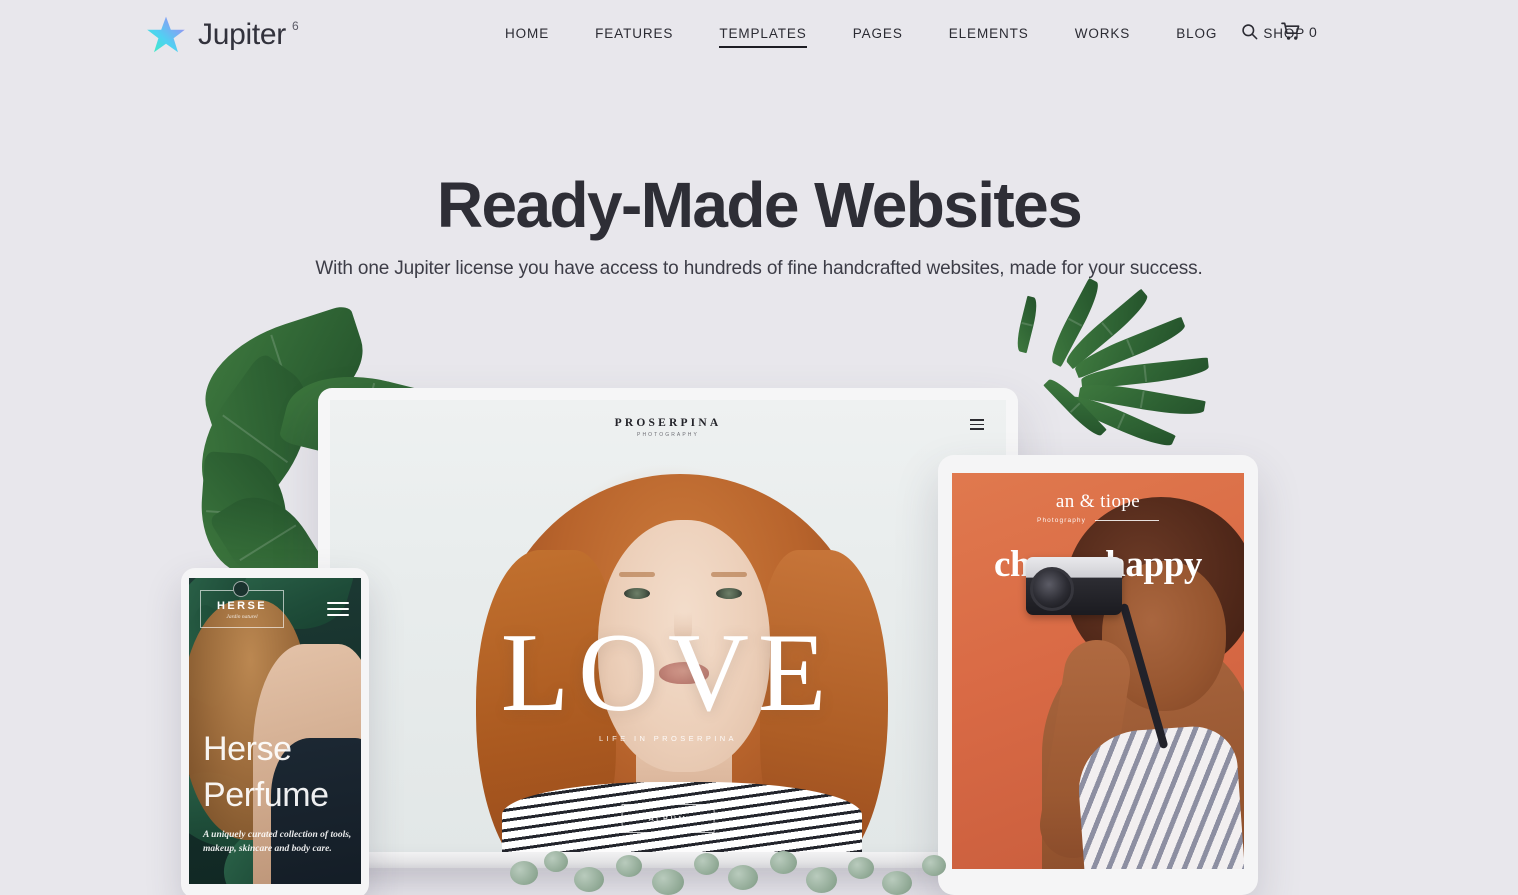  I want to click on phone-headline: Herse Perfume, so click(266, 772).